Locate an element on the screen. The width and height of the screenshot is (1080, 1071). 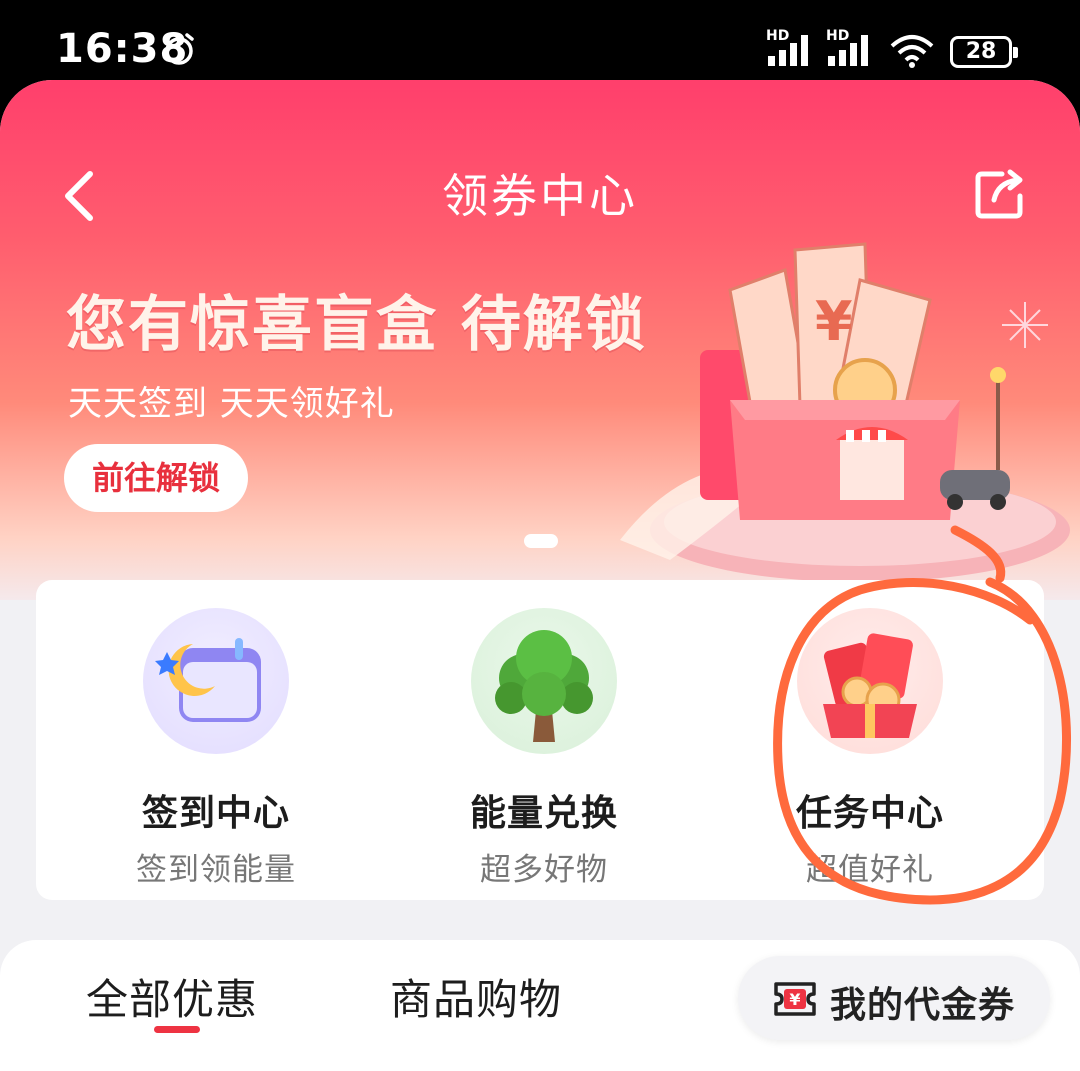
share-icon is located at coordinates (1000, 194).